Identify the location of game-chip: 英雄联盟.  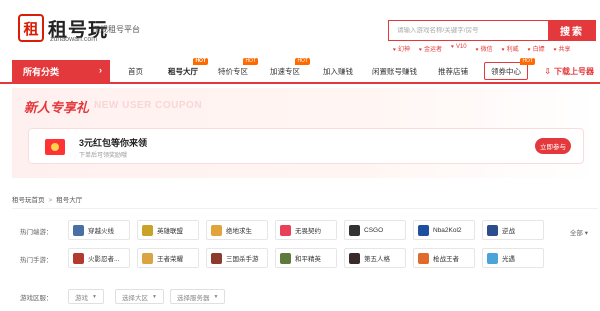
(168, 230).